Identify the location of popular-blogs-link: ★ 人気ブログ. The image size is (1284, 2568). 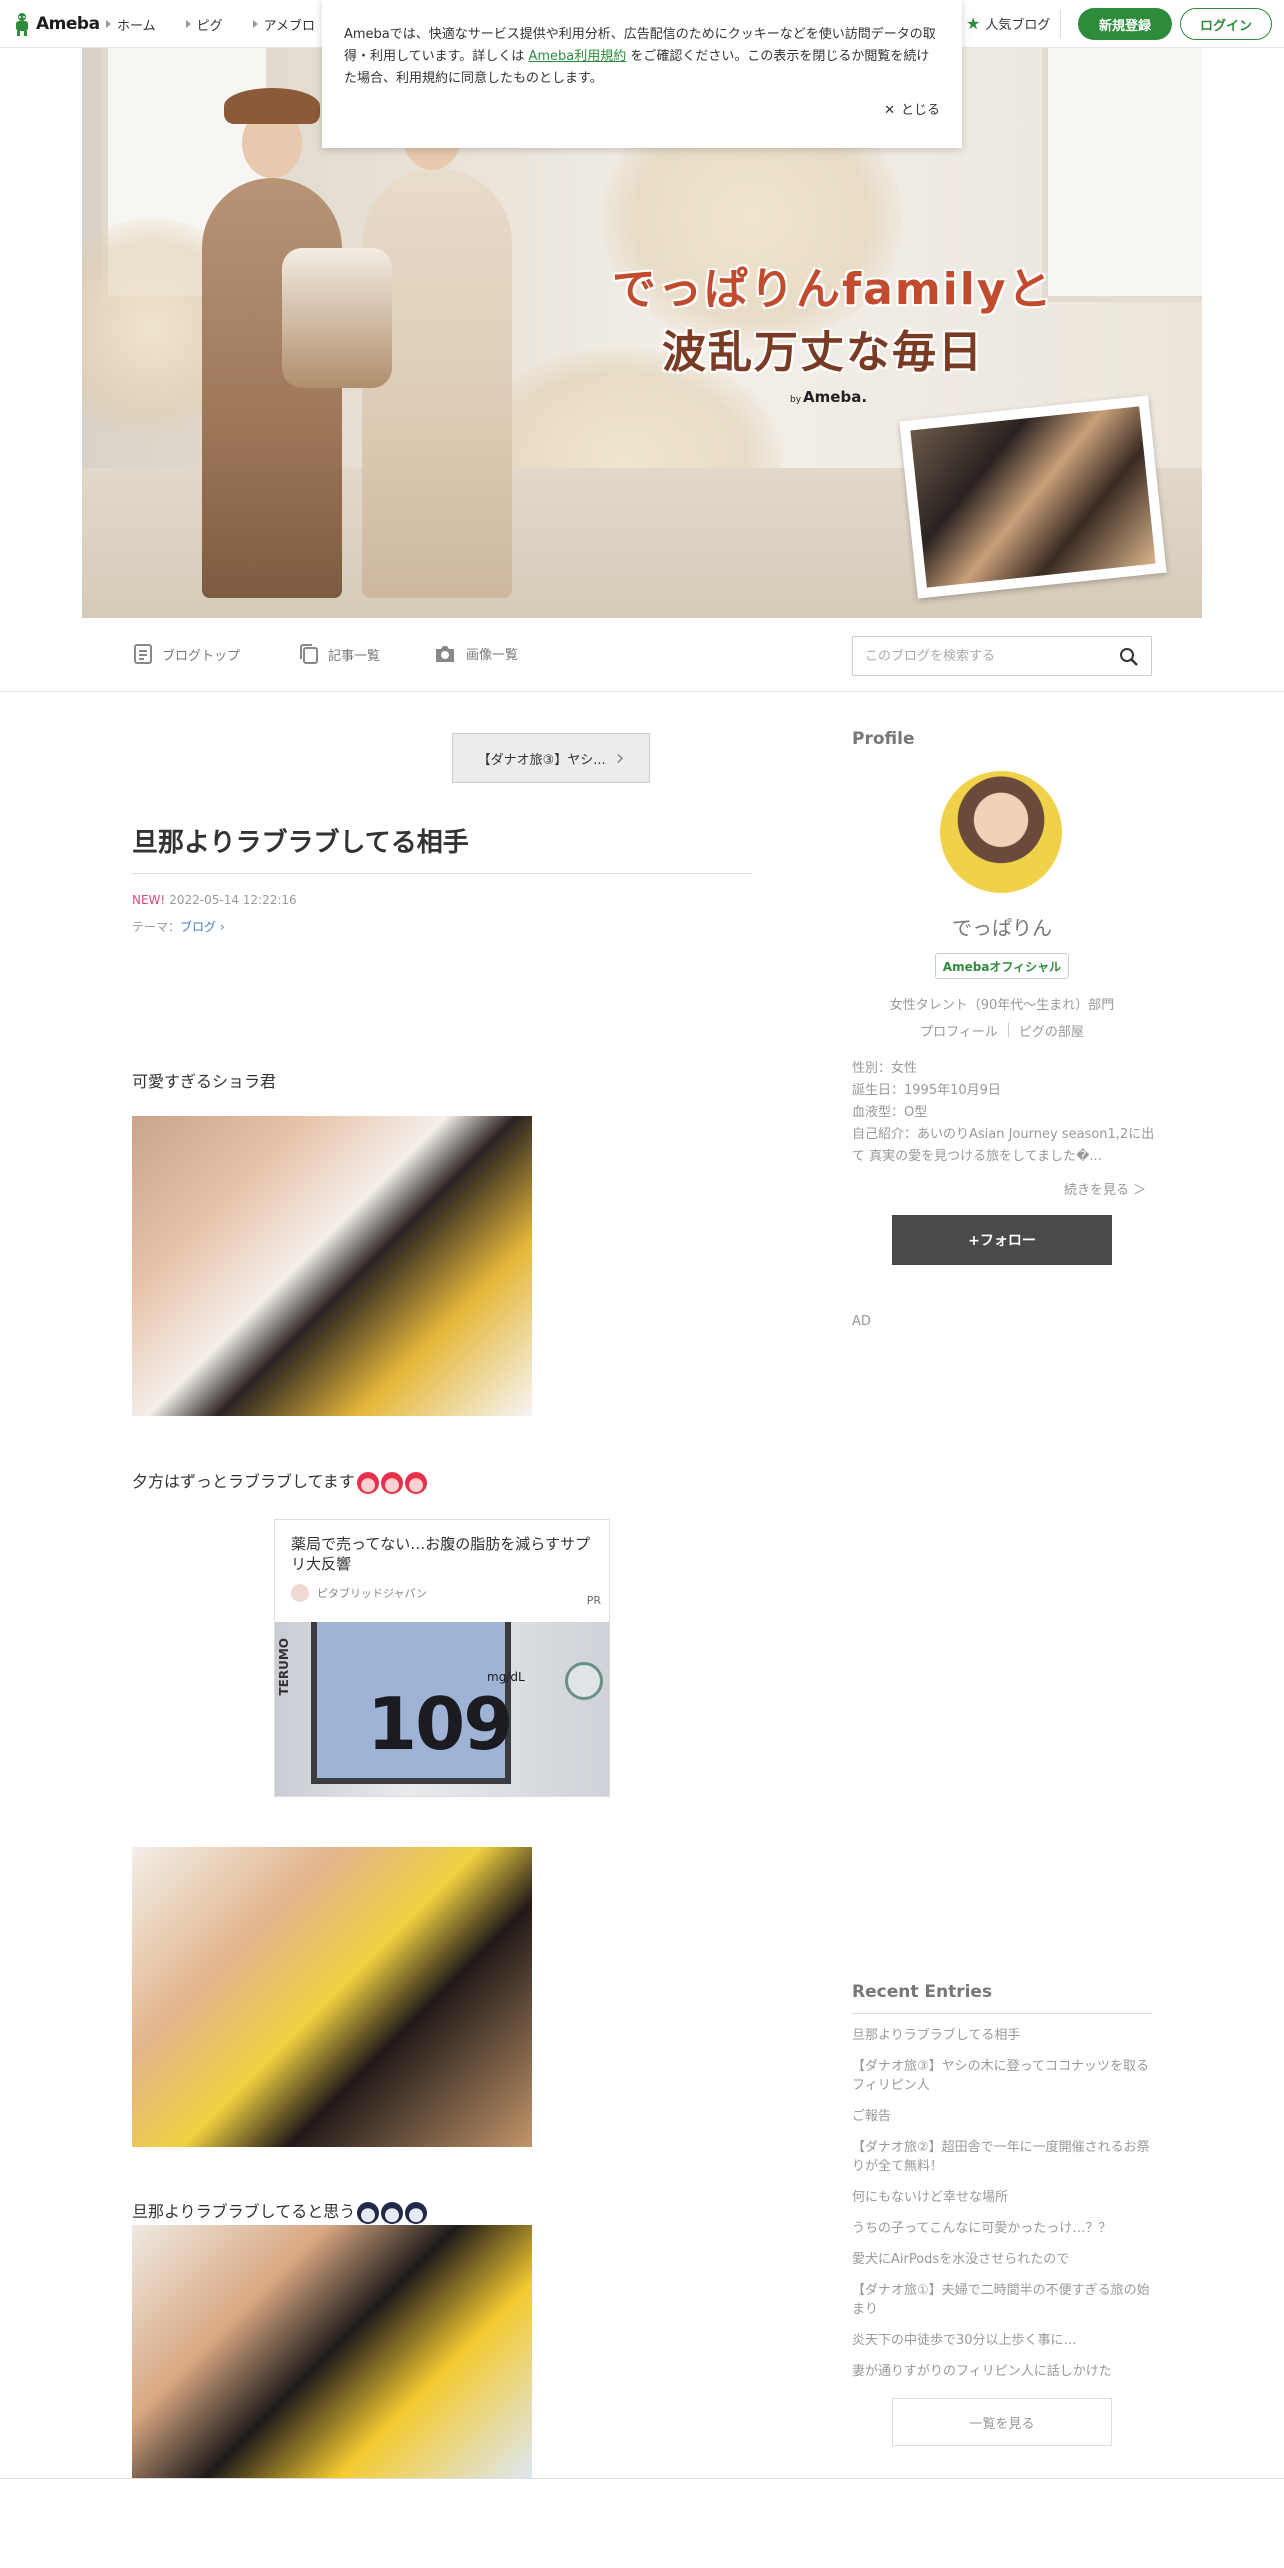
(1008, 23).